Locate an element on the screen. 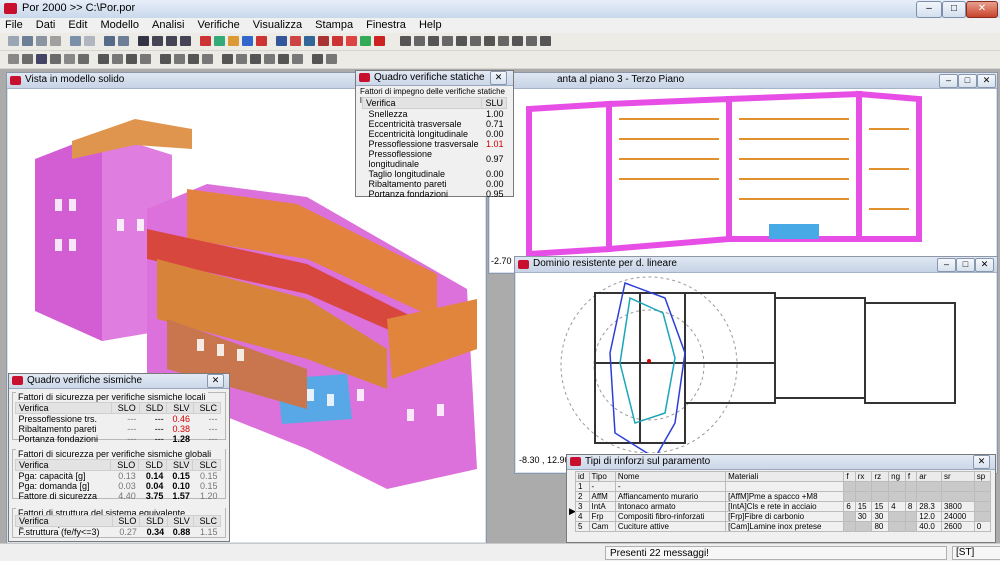  table-row: 1 - - is located at coordinates (783, 486).